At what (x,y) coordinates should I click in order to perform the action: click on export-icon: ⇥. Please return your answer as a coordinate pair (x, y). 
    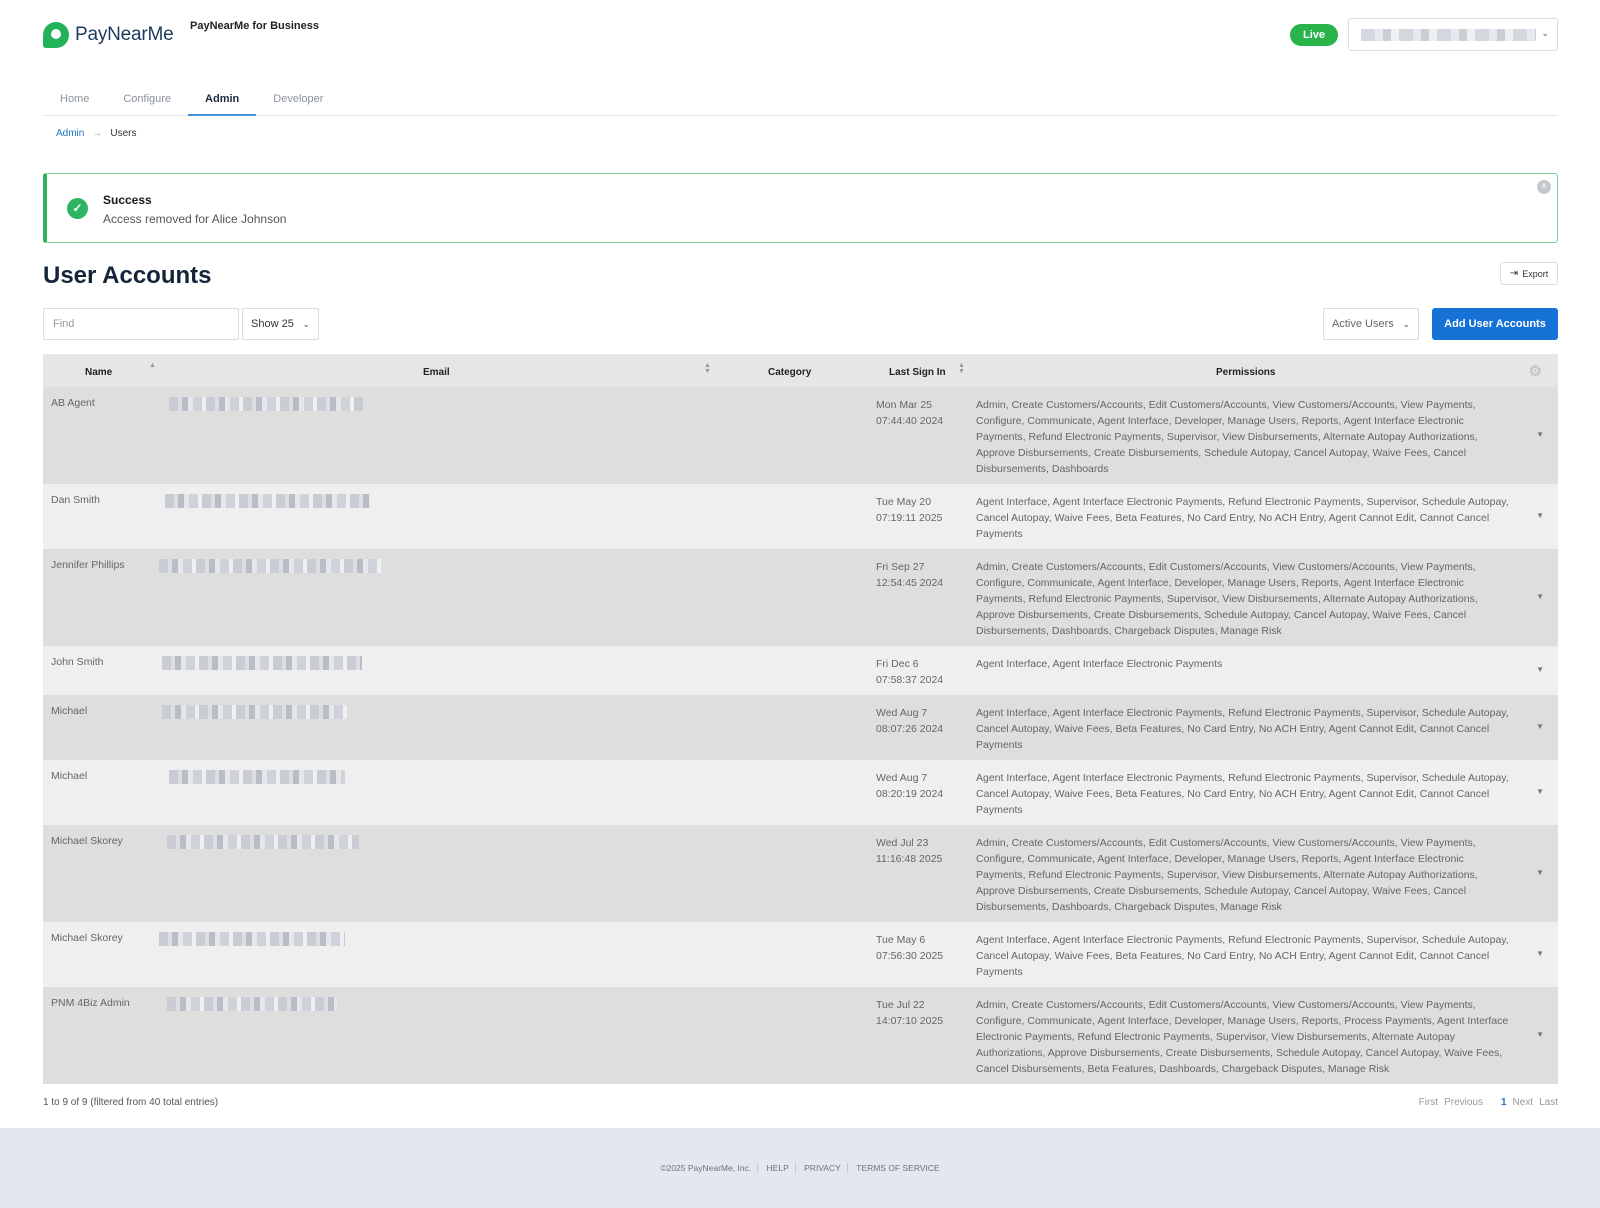
    Looking at the image, I should click on (1514, 273).